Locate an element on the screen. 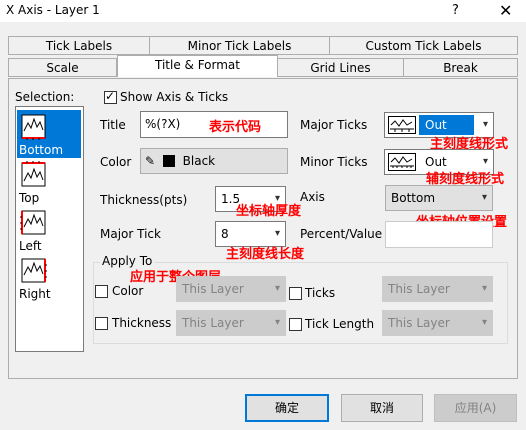 The image size is (526, 430). axis-left-icon is located at coordinates (33, 222).